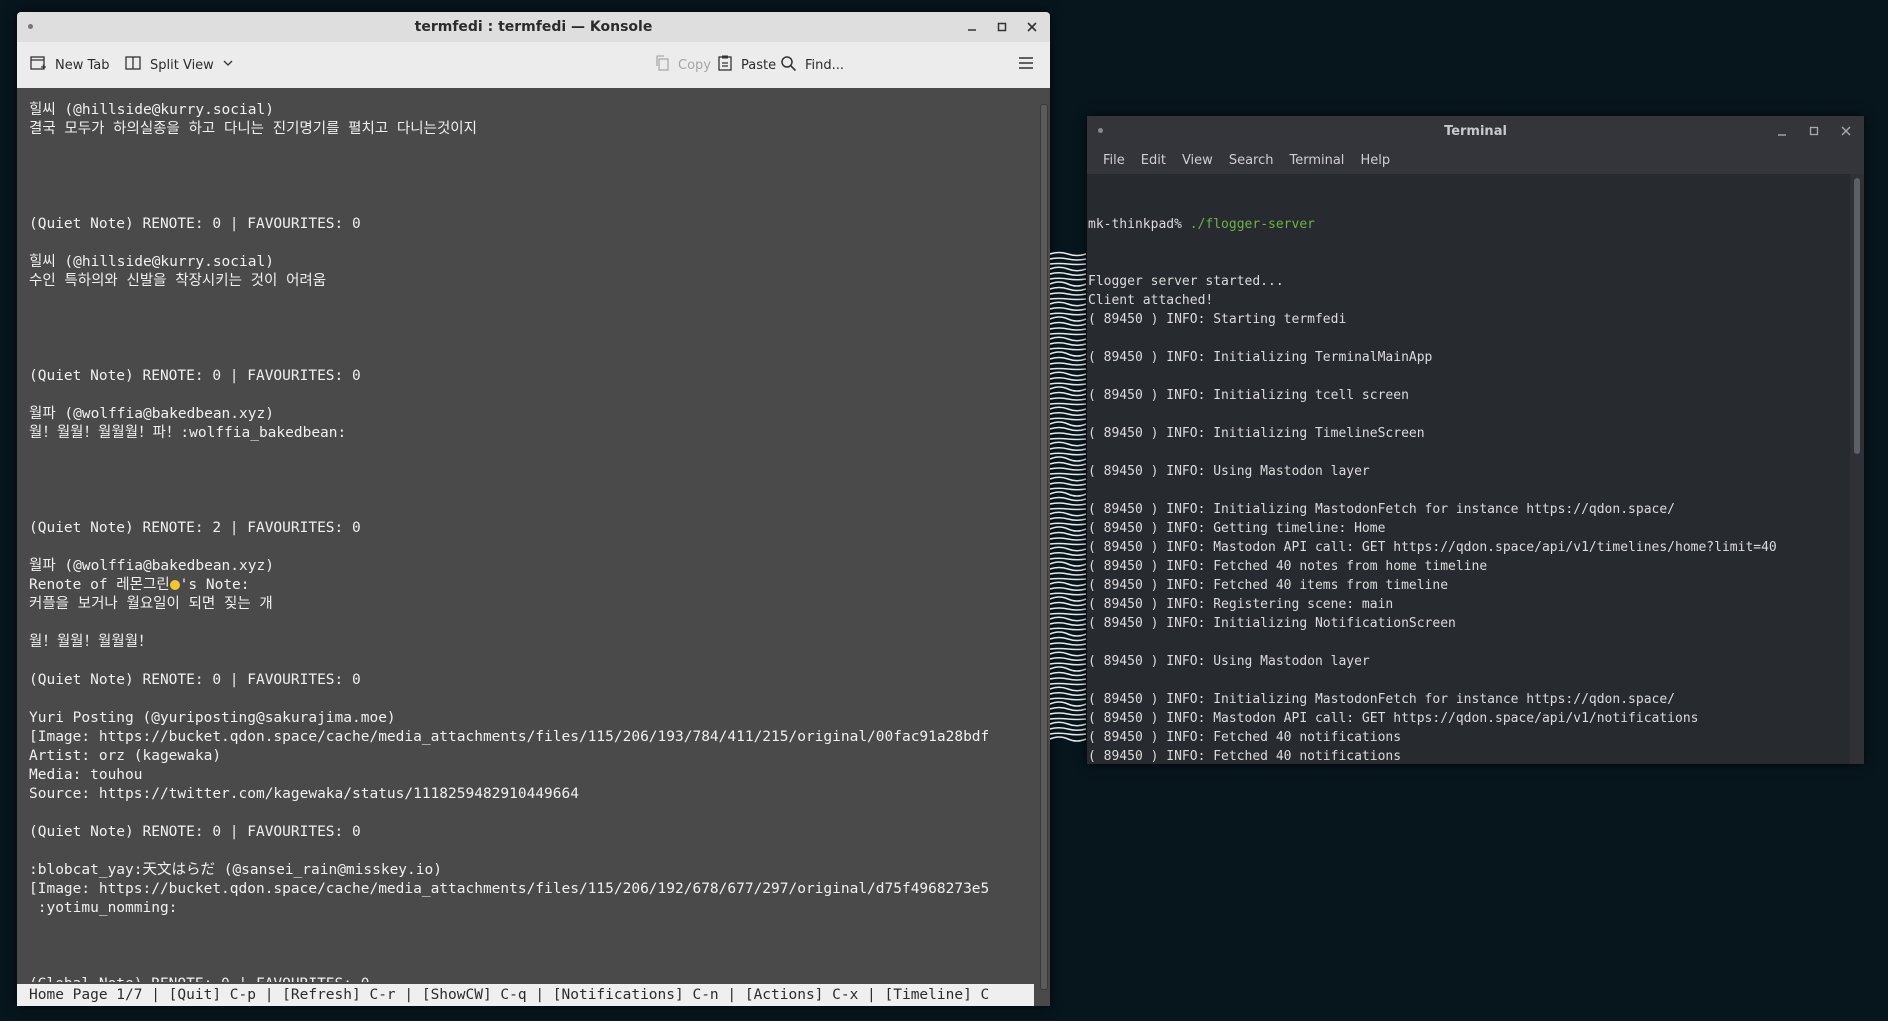 This screenshot has width=1888, height=1021. I want to click on konsole-line: (Quiet Note) RENOTE: 2 | FAVOURITES: 0, so click(195, 528).